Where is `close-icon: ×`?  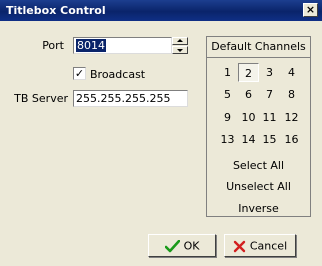
close-icon: × is located at coordinates (310, 9).